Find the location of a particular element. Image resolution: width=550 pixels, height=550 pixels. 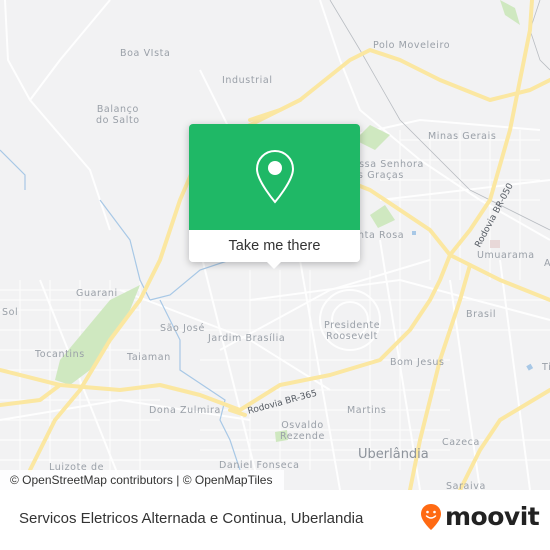

map-pin-icon is located at coordinates (274, 176).